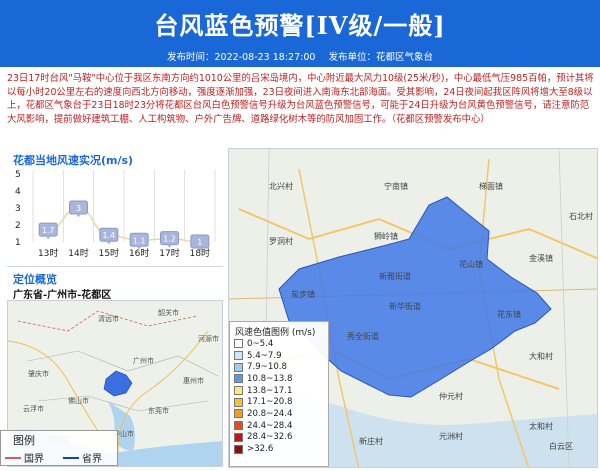  I want to click on wind-data-label: 1.2, so click(169, 239).